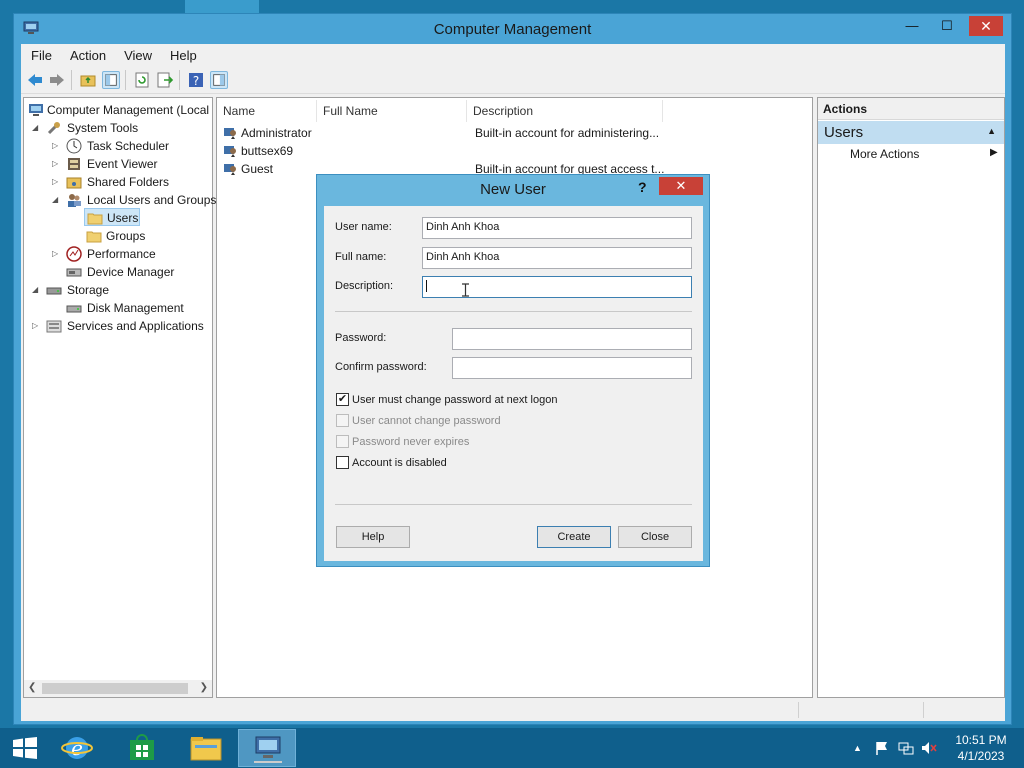  I want to click on action-center-flag-icon, so click(882, 748).